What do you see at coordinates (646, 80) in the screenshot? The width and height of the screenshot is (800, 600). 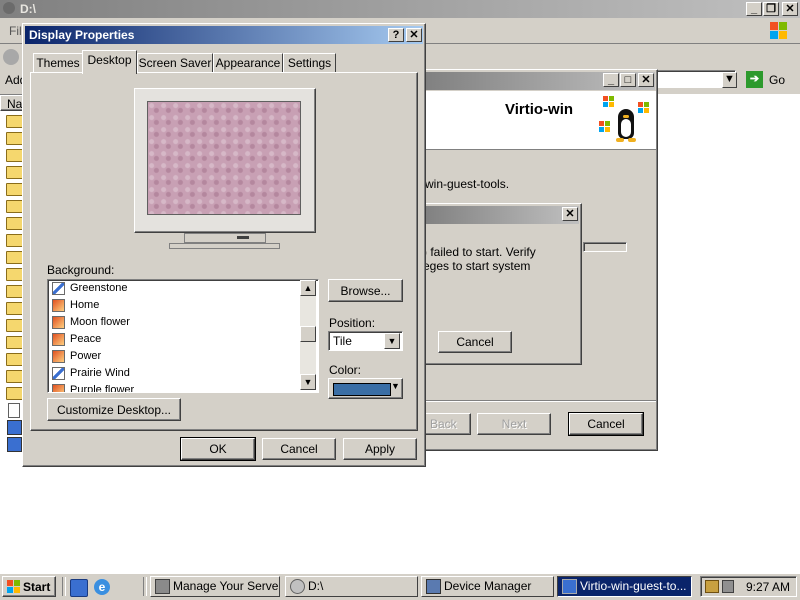 I see `wizard-close-button: ✕` at bounding box center [646, 80].